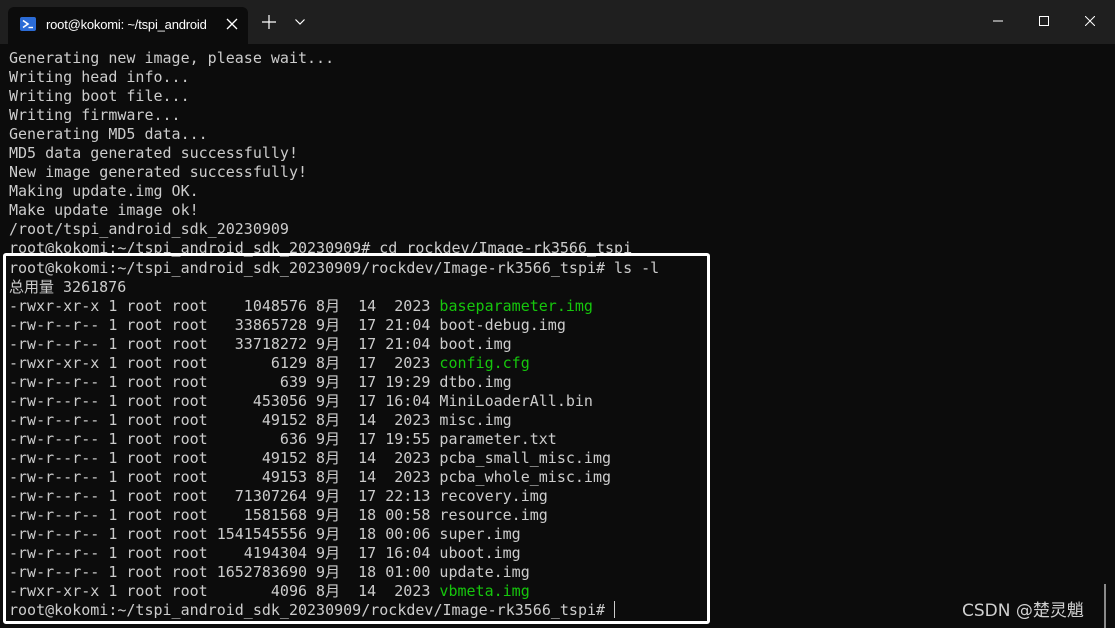  Describe the element at coordinates (104, 210) in the screenshot. I see `line-text: Make update image ok!` at that location.